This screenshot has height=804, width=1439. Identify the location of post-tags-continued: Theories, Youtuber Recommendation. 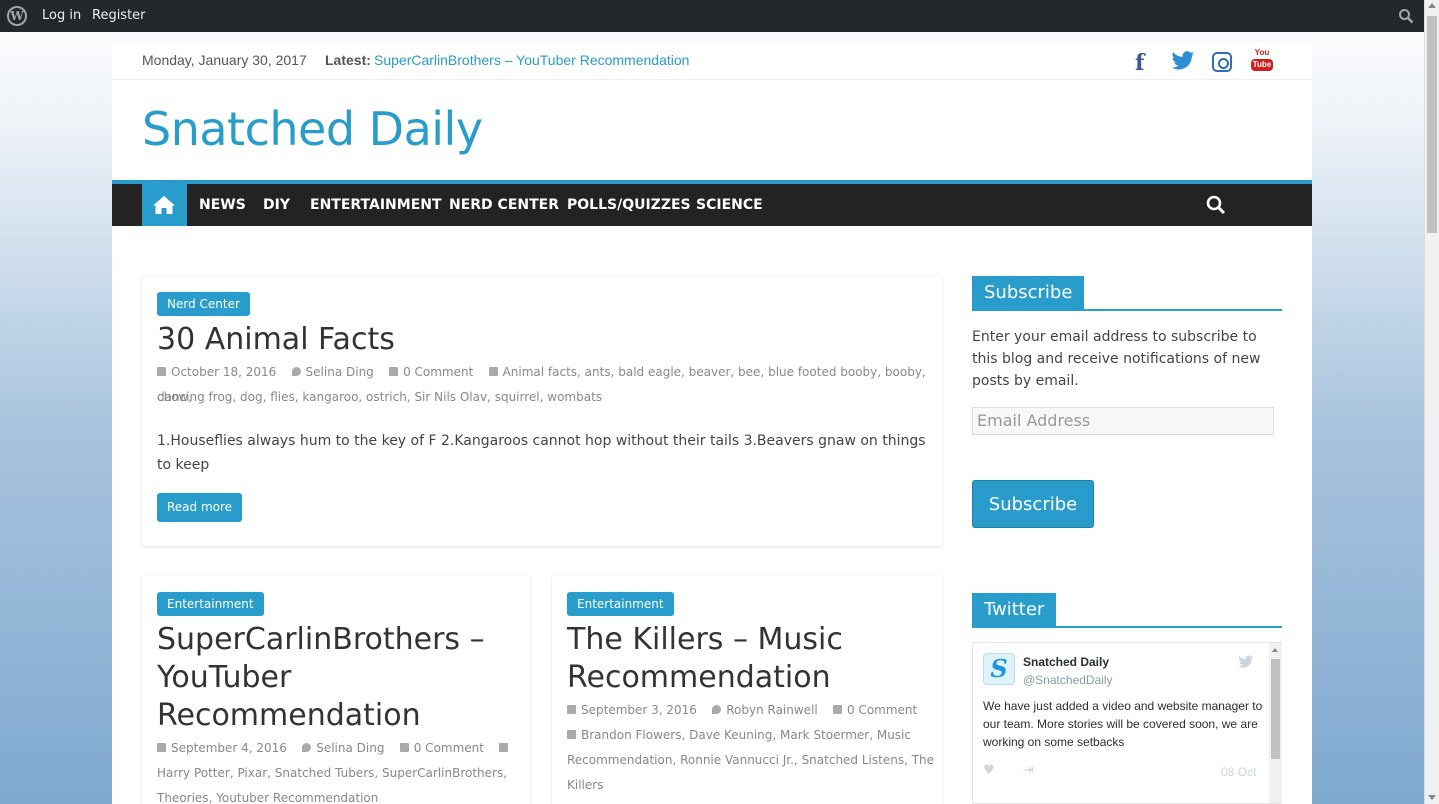
(267, 795).